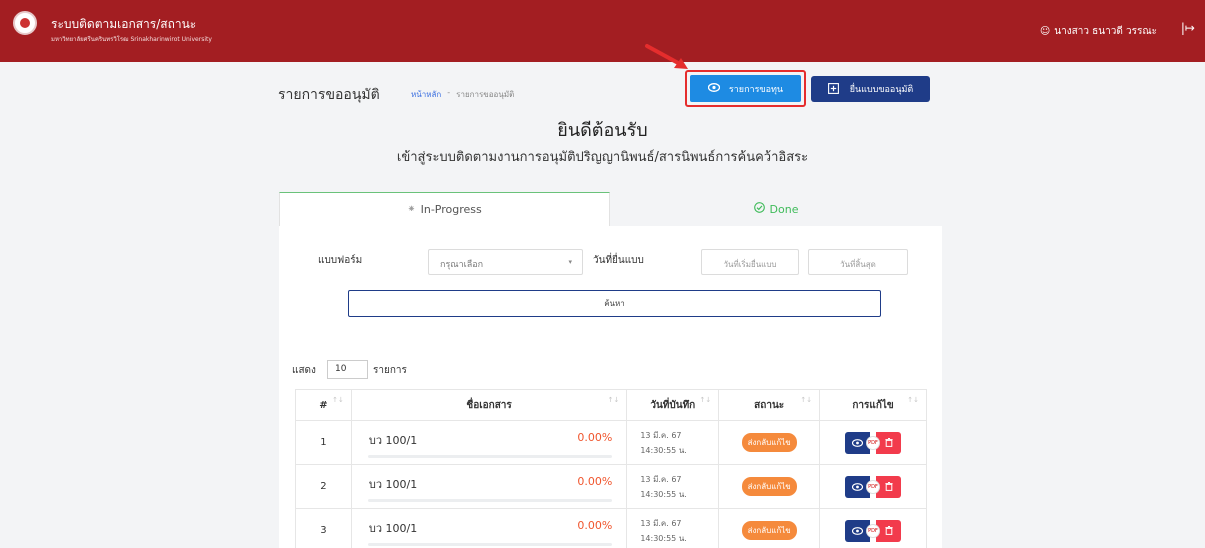 This screenshot has height=548, width=1205. What do you see at coordinates (1188, 28) in the screenshot?
I see `logout-icon: |↦` at bounding box center [1188, 28].